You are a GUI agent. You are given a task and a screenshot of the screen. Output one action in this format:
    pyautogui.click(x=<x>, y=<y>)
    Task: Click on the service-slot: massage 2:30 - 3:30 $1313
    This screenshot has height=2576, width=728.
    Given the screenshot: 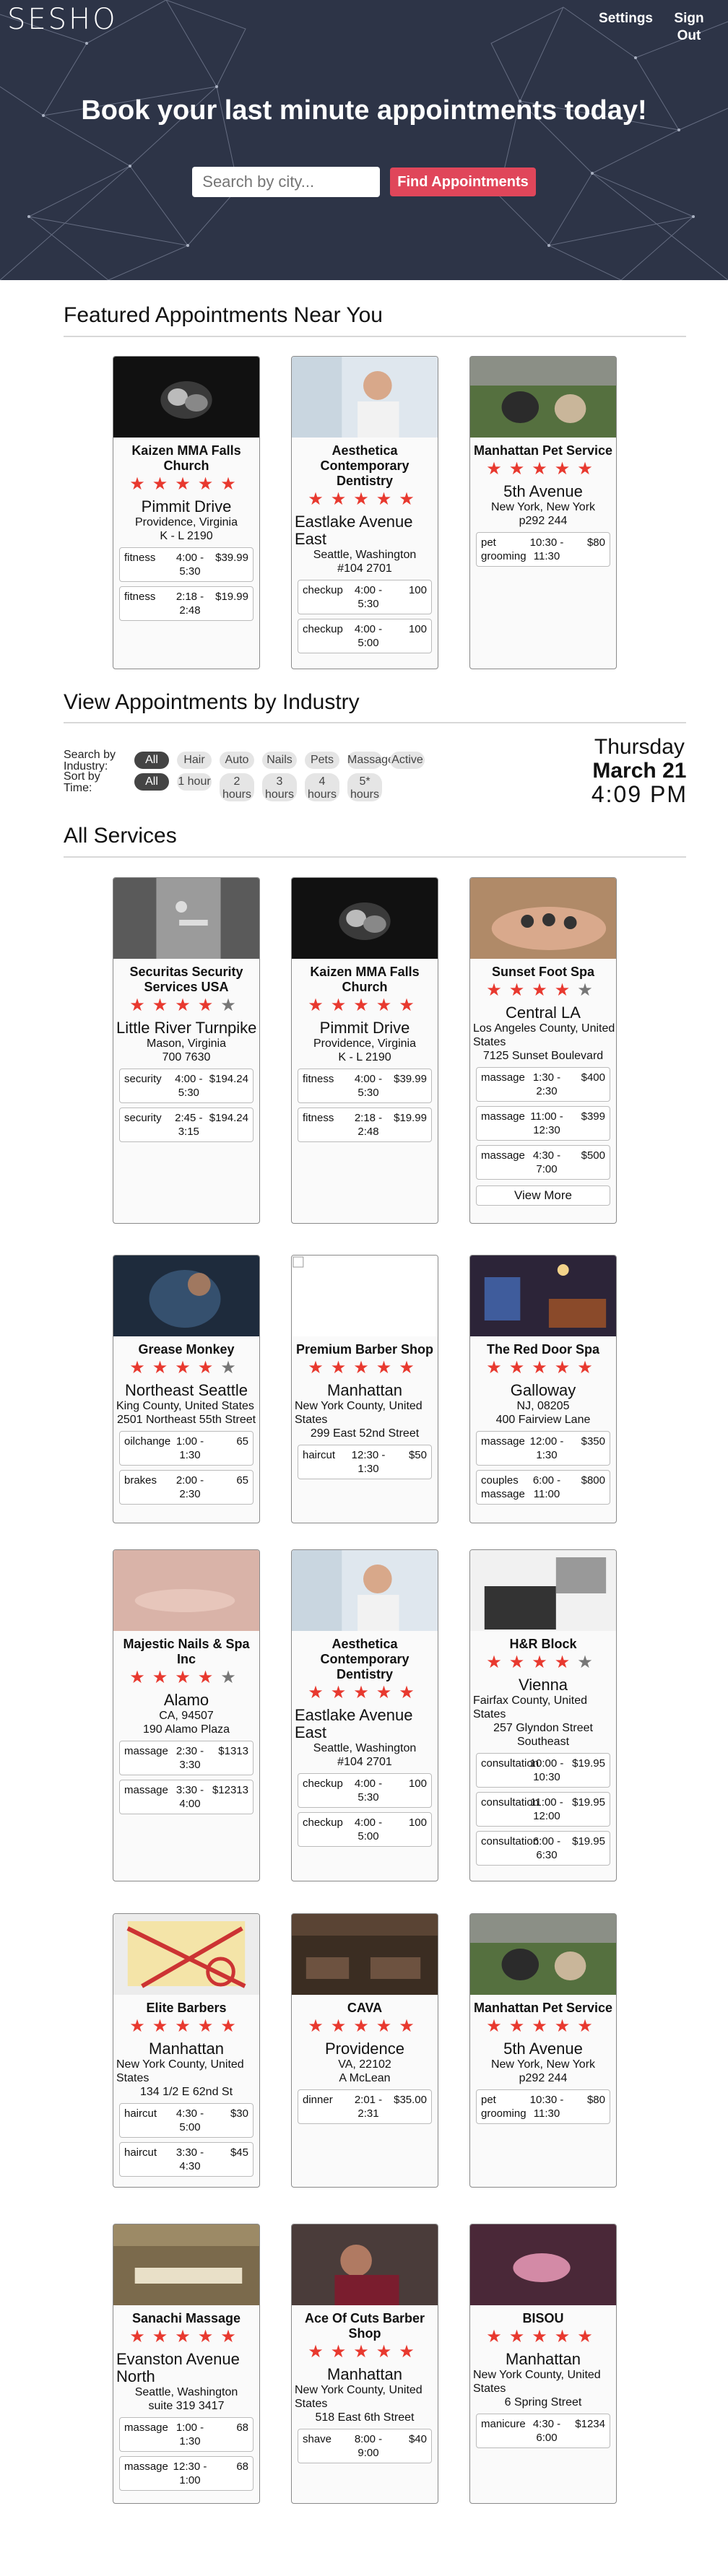 What is the action you would take?
    pyautogui.click(x=186, y=1758)
    